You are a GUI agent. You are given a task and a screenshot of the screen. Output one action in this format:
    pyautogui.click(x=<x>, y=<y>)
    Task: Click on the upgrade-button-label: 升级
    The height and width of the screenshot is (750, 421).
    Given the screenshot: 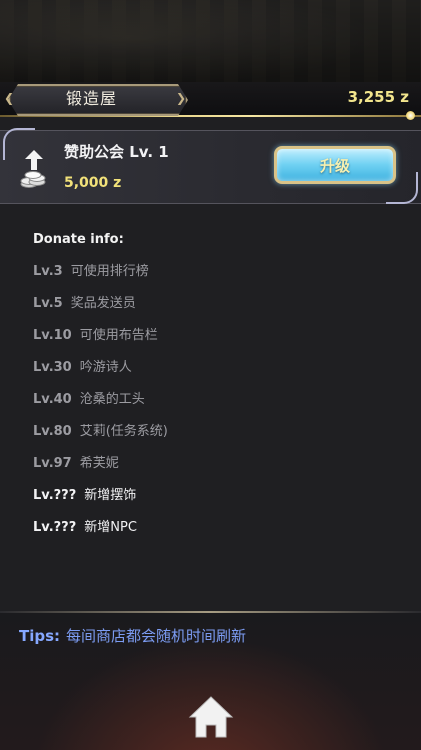 What is the action you would take?
    pyautogui.click(x=334, y=165)
    